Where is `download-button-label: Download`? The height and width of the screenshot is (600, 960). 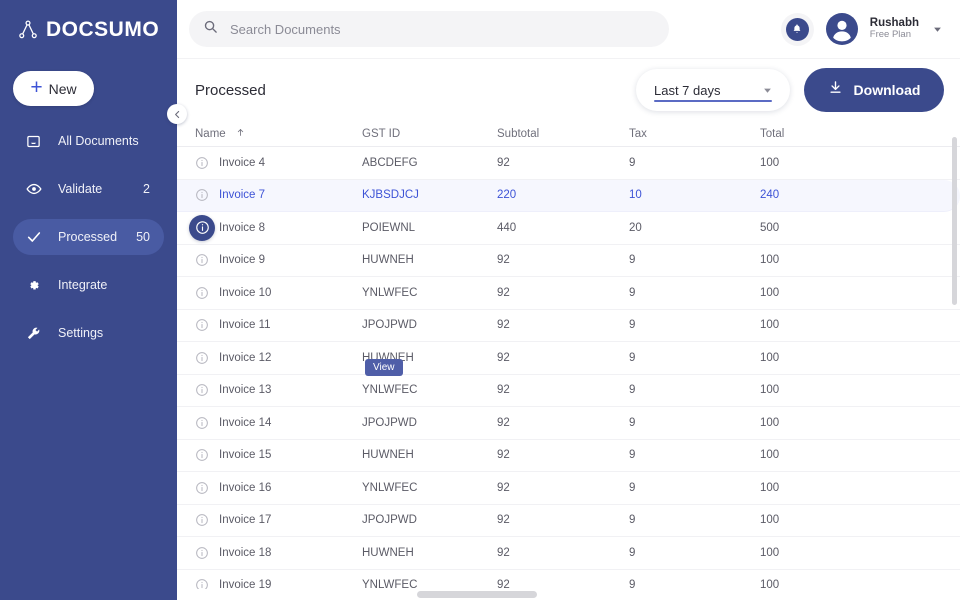
download-button-label: Download is located at coordinates (887, 90).